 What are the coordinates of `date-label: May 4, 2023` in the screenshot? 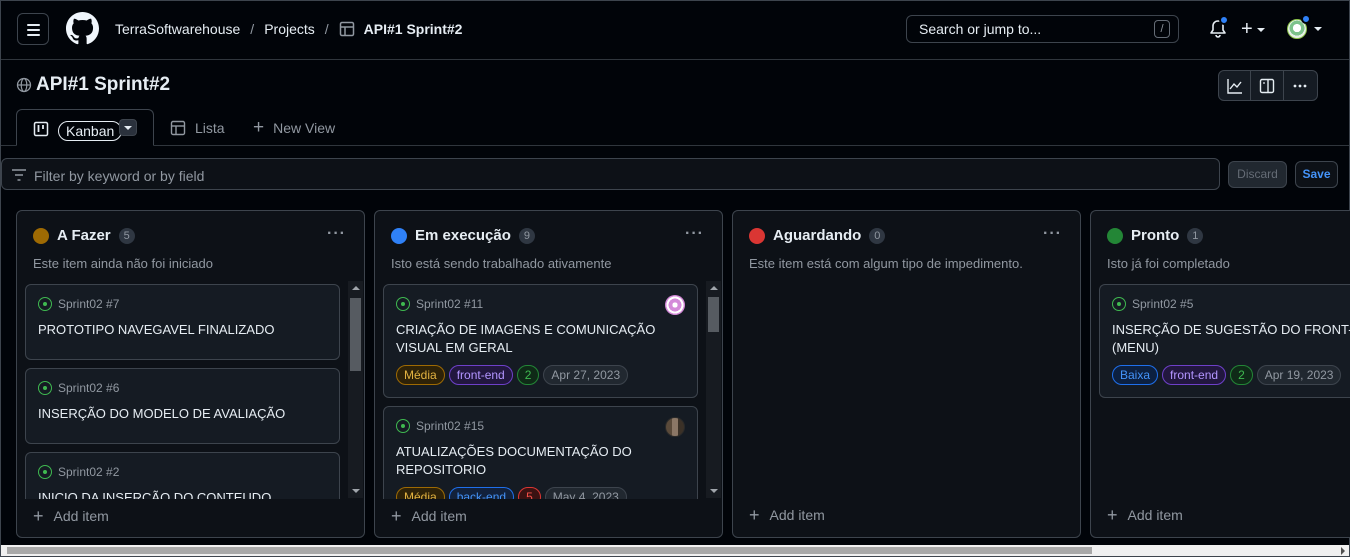 It's located at (585, 493).